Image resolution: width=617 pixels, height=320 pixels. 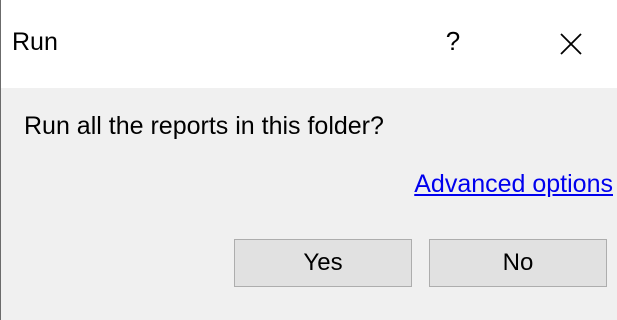 What do you see at coordinates (513, 184) in the screenshot?
I see `advanced-options-link: Advanced options` at bounding box center [513, 184].